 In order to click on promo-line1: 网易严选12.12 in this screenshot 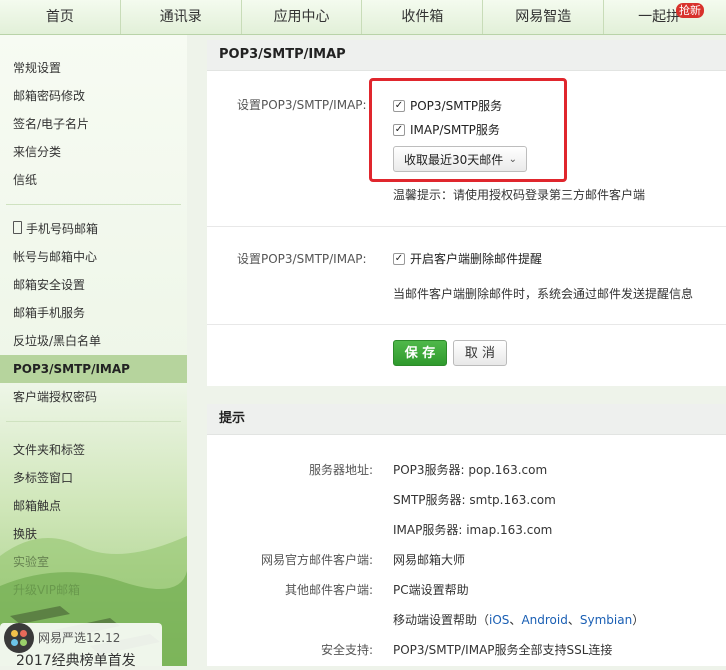, I will do `click(79, 638)`.